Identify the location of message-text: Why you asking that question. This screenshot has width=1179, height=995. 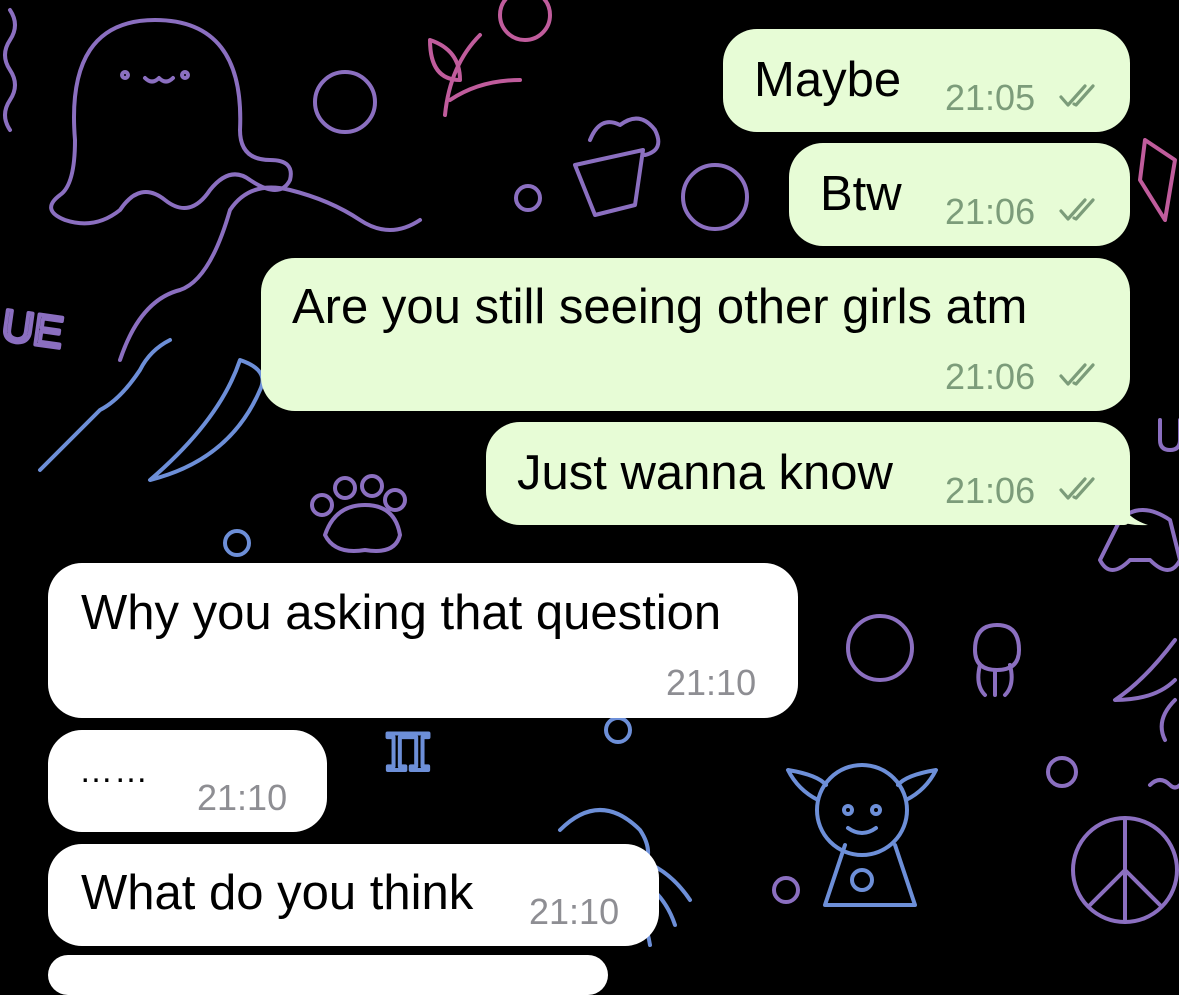
(401, 613).